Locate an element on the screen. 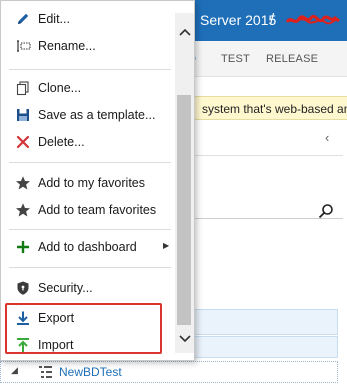  menu-scrollbar-thumb is located at coordinates (184, 210).